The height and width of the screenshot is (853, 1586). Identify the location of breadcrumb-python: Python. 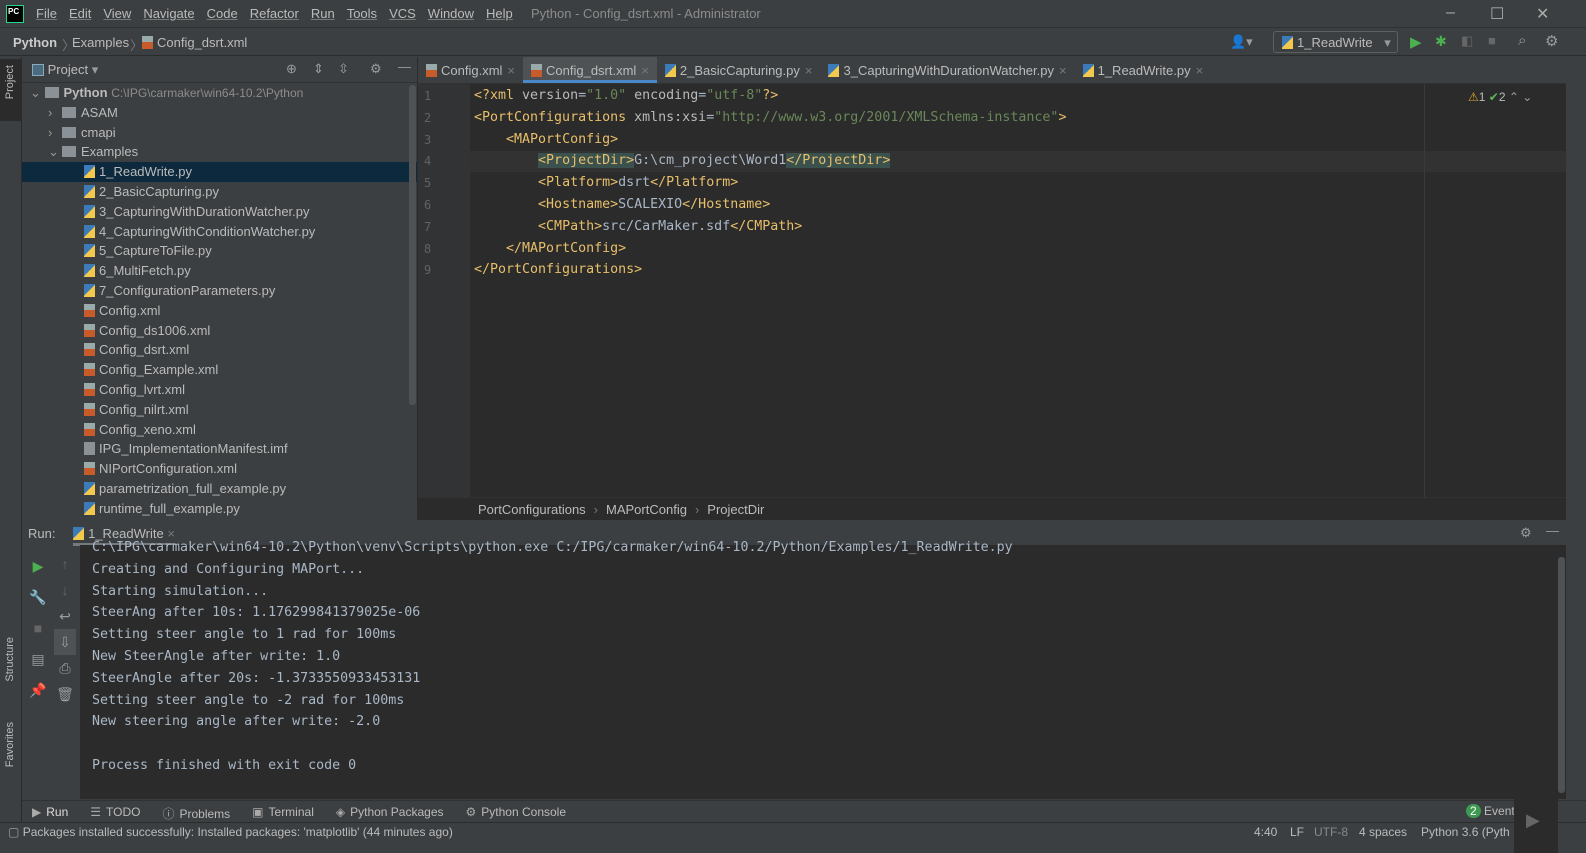
(35, 42).